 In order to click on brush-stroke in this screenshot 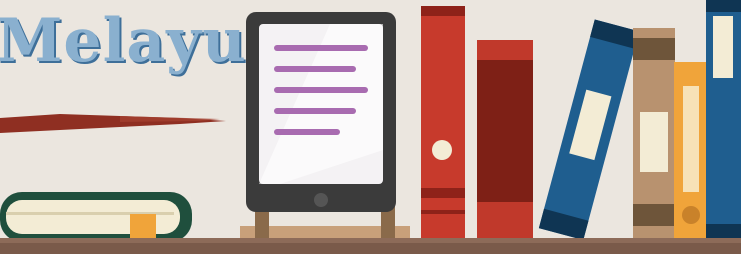, I will do `click(113, 123)`.